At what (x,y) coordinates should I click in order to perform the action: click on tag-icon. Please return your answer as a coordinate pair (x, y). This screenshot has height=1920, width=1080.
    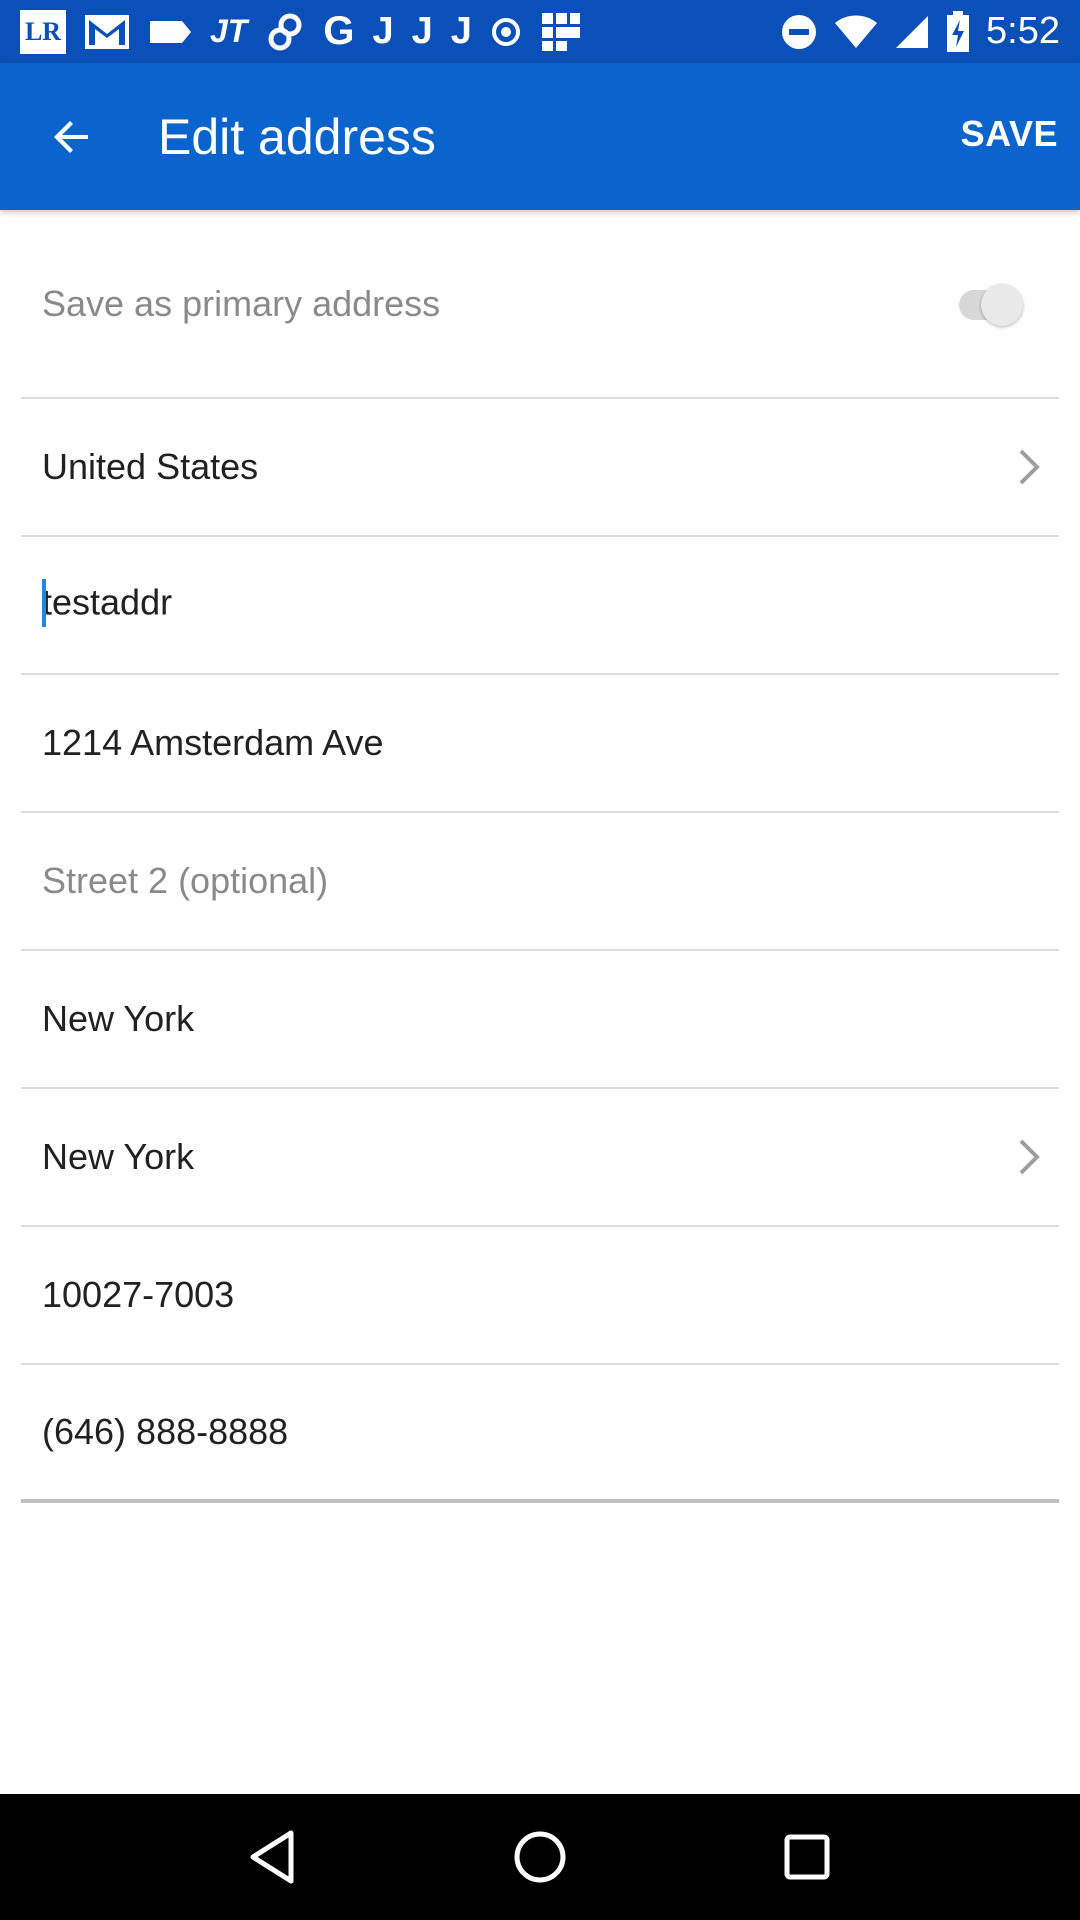
    Looking at the image, I should click on (170, 32).